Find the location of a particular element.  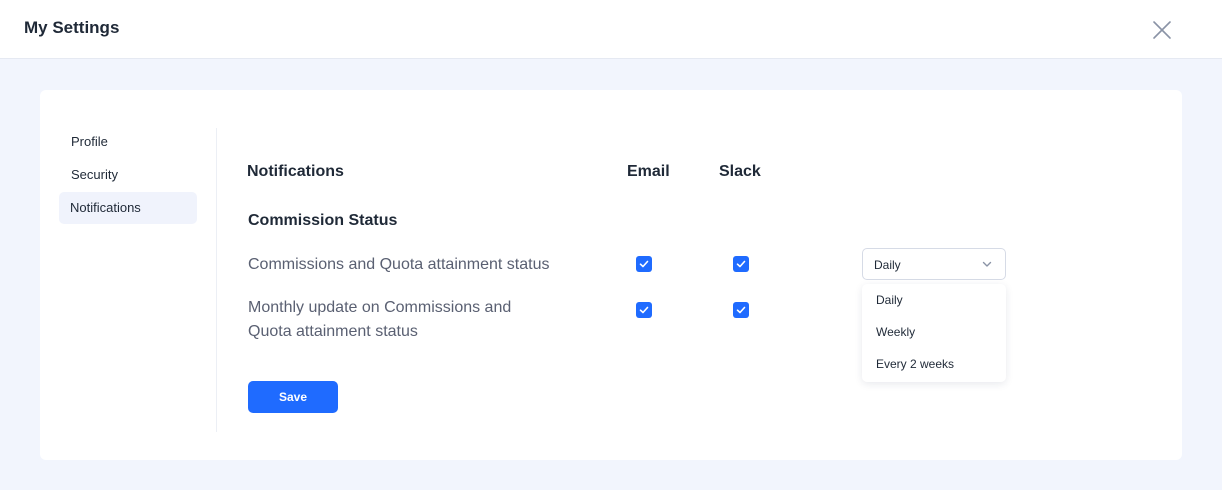

slack-checkbox-row1 is located at coordinates (741, 264).